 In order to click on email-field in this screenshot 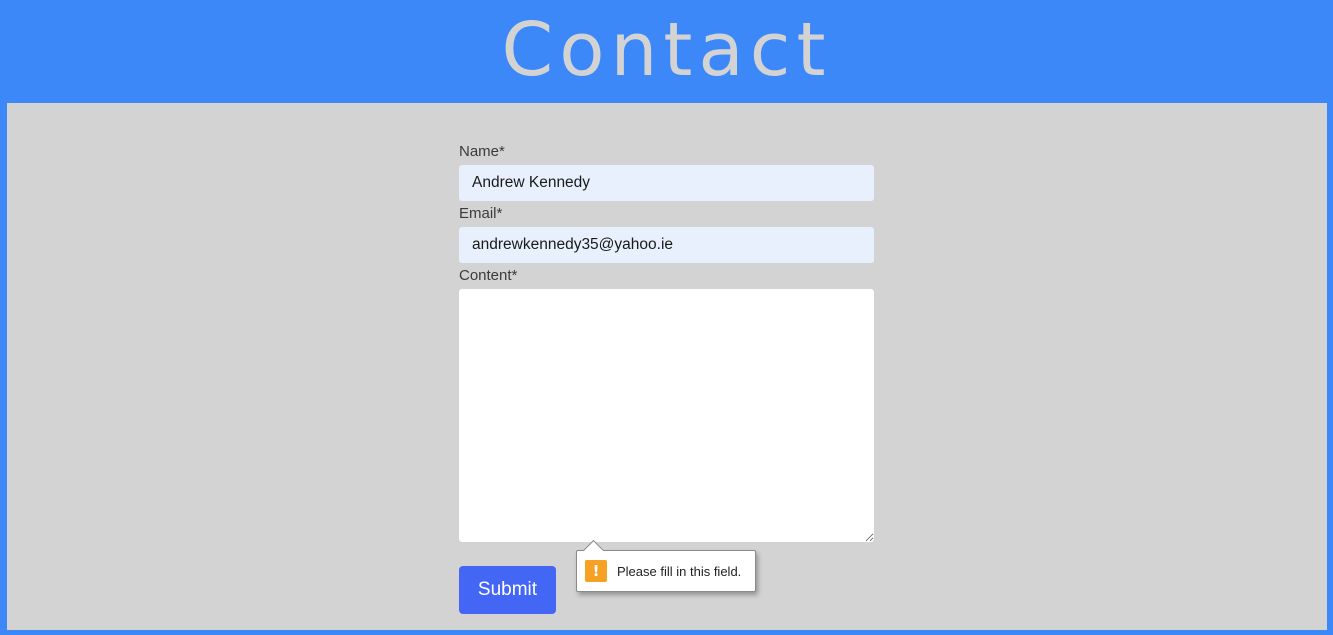, I will do `click(666, 245)`.